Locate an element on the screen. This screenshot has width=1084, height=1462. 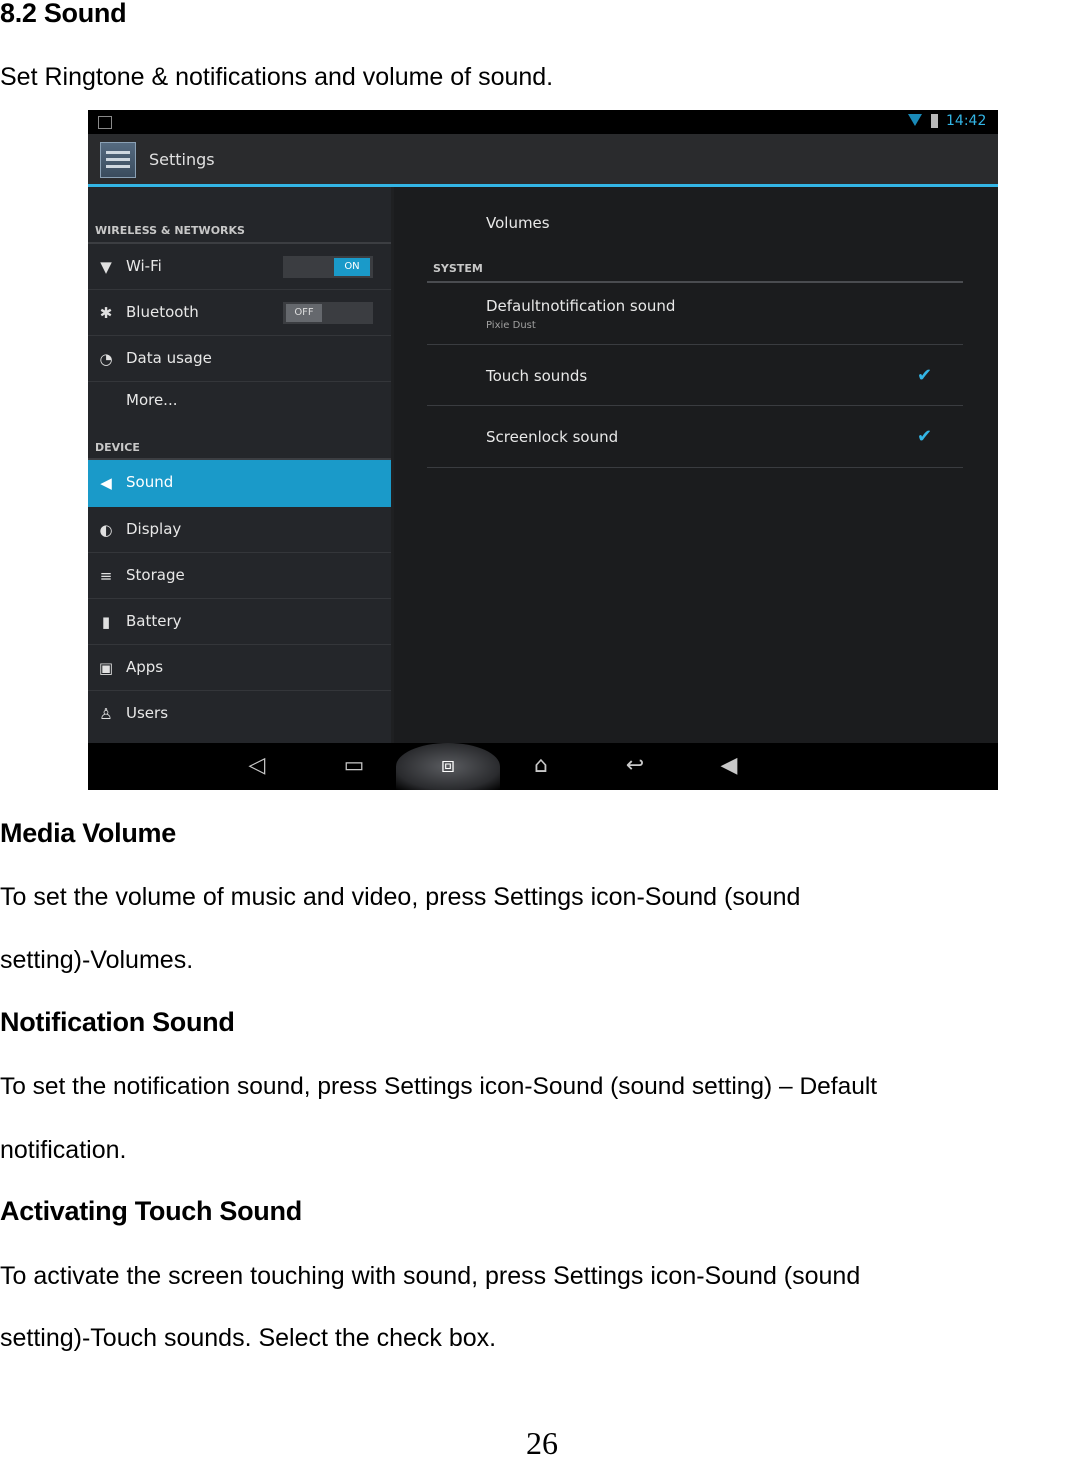
menu-item-display: ◐ Display is located at coordinates (239, 530).